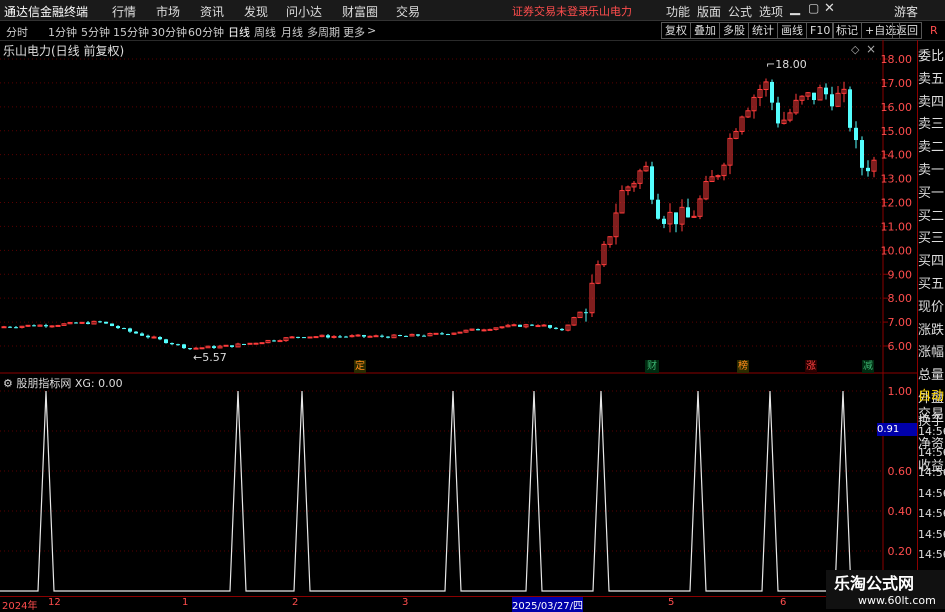  I want to click on chevron-down-icon: ⌄, so click(110, 48).